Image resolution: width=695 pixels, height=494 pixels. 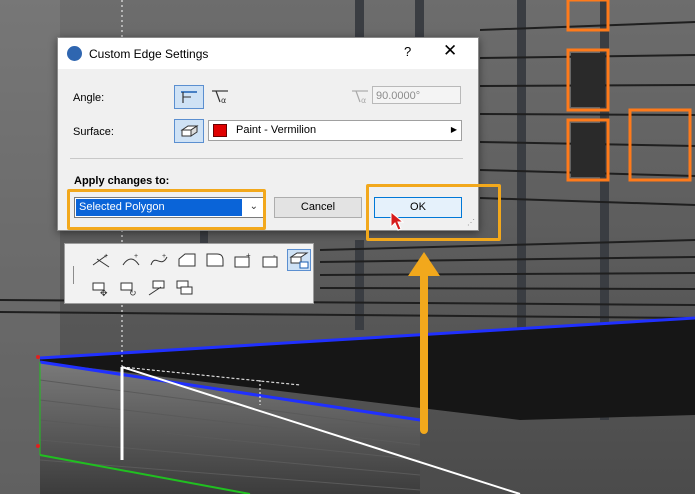 I want to click on dialog-title: Custom Edge Settings, so click(x=149, y=54).